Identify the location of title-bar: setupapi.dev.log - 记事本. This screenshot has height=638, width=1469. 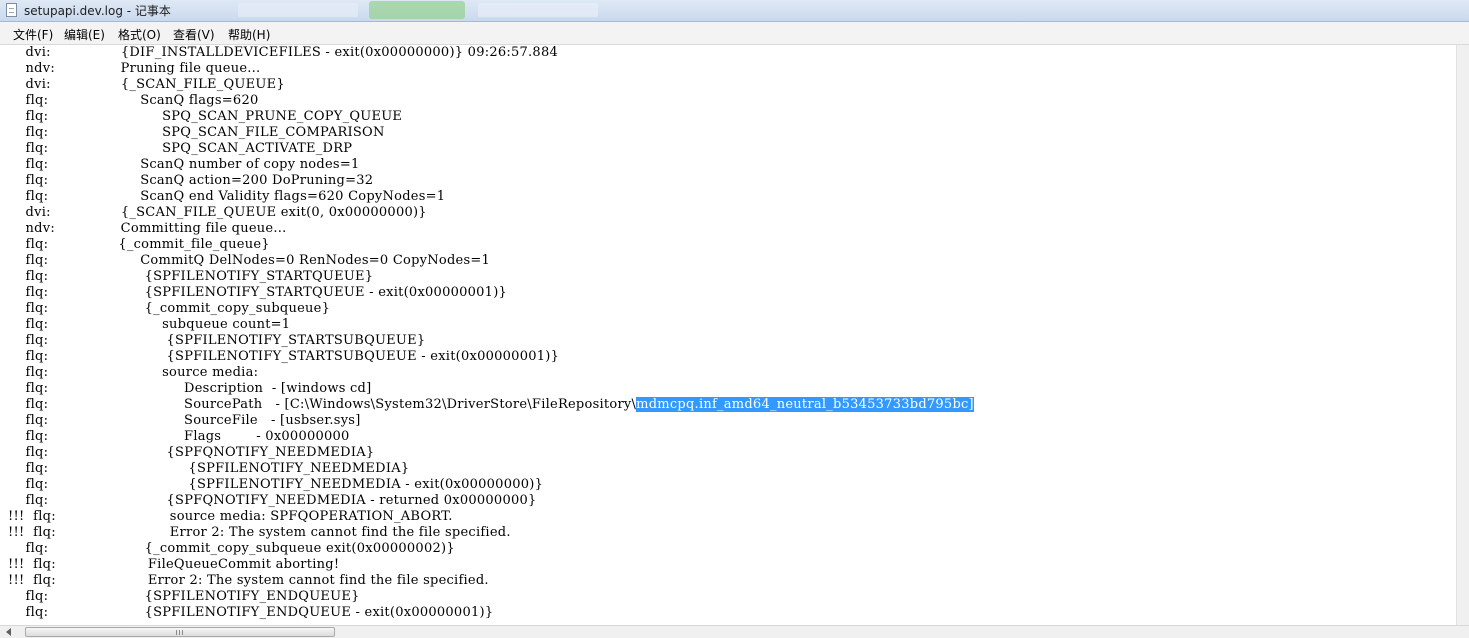
(734, 11).